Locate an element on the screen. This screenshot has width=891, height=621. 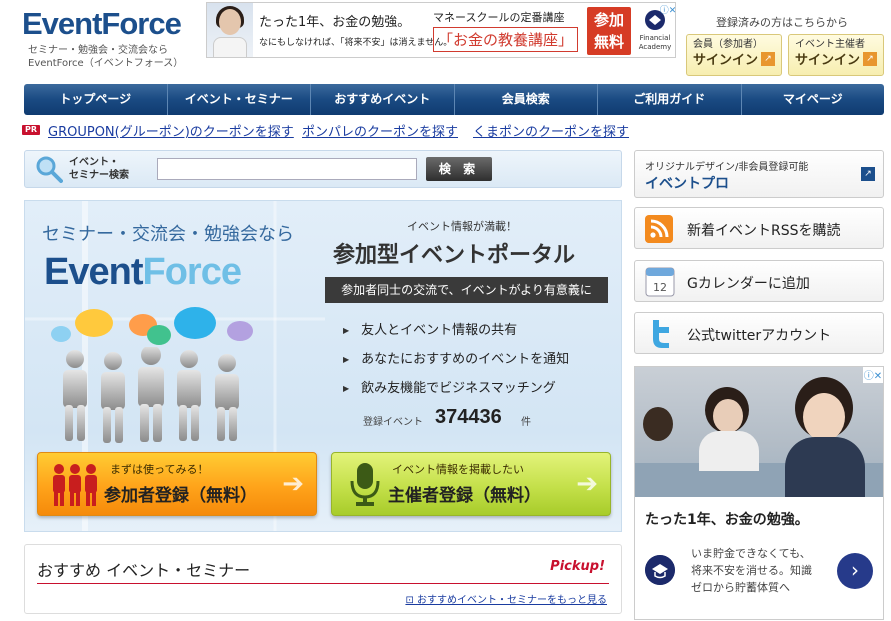
ad-course-name: 「お金の教養講座」 is located at coordinates (506, 39).